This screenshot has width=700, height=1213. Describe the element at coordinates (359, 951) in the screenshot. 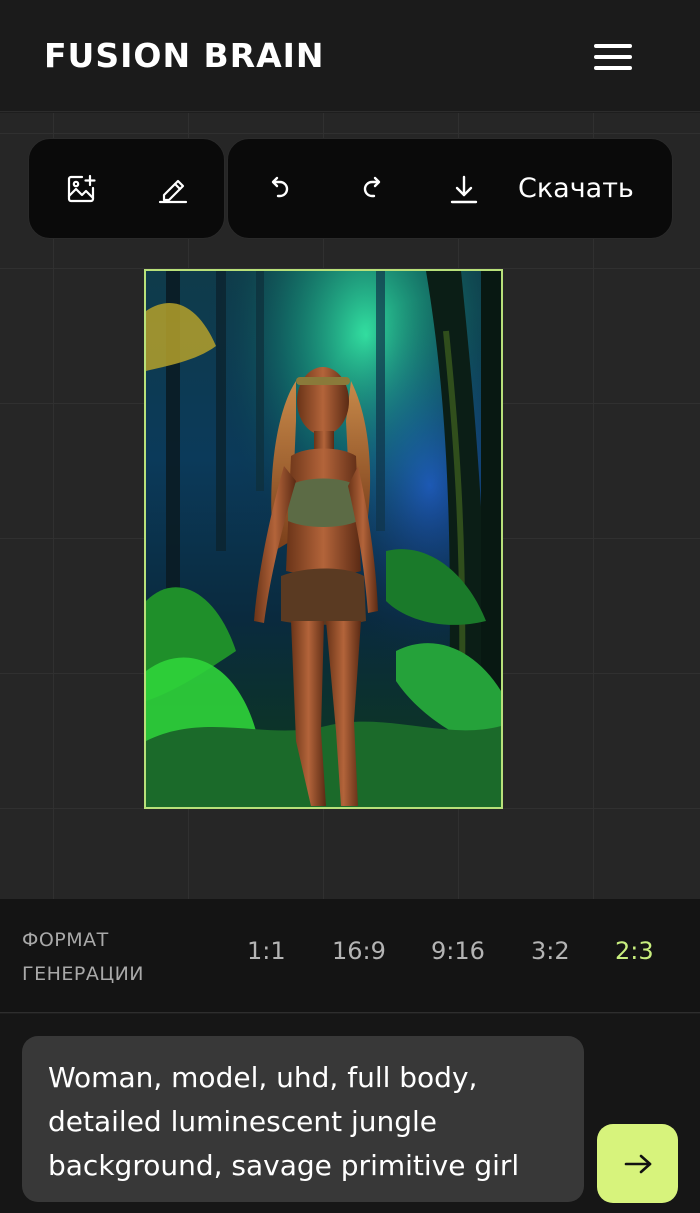

I see `ratio-option-16-9: 16:9` at that location.